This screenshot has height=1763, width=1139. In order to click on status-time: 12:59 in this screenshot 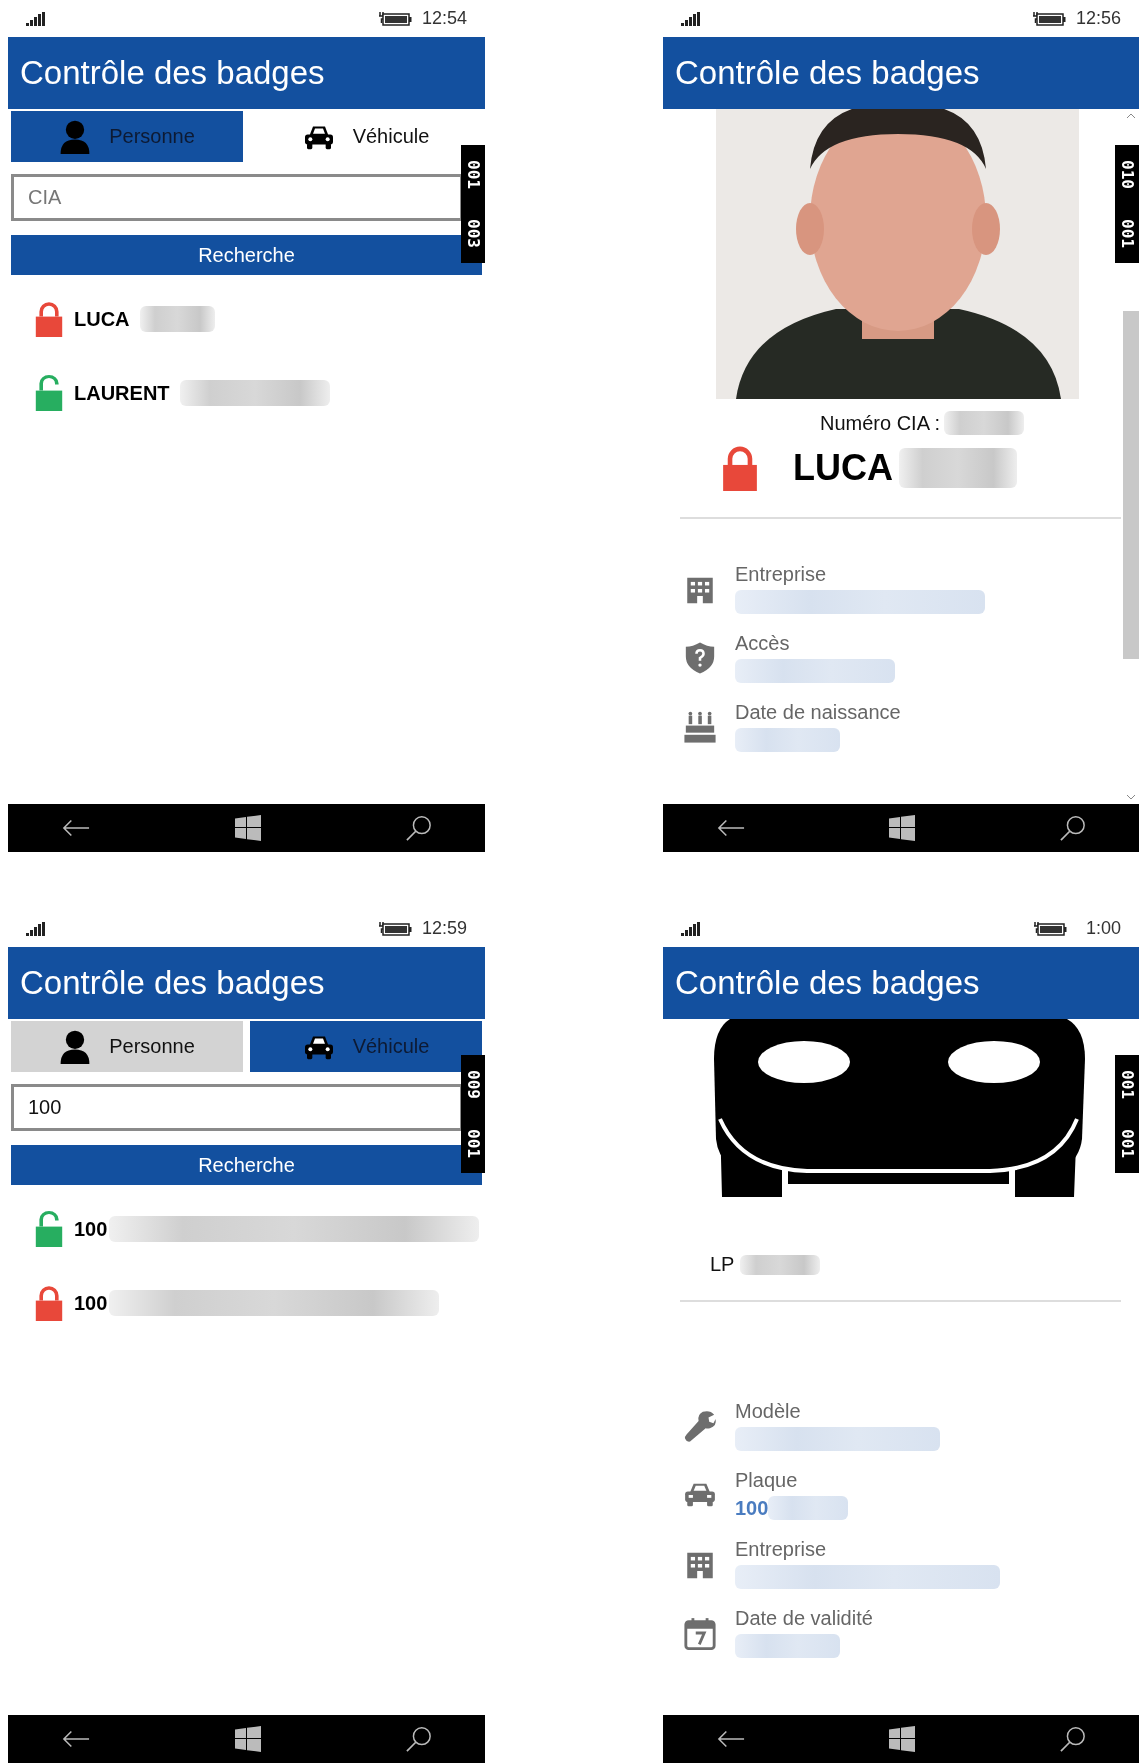, I will do `click(444, 928)`.